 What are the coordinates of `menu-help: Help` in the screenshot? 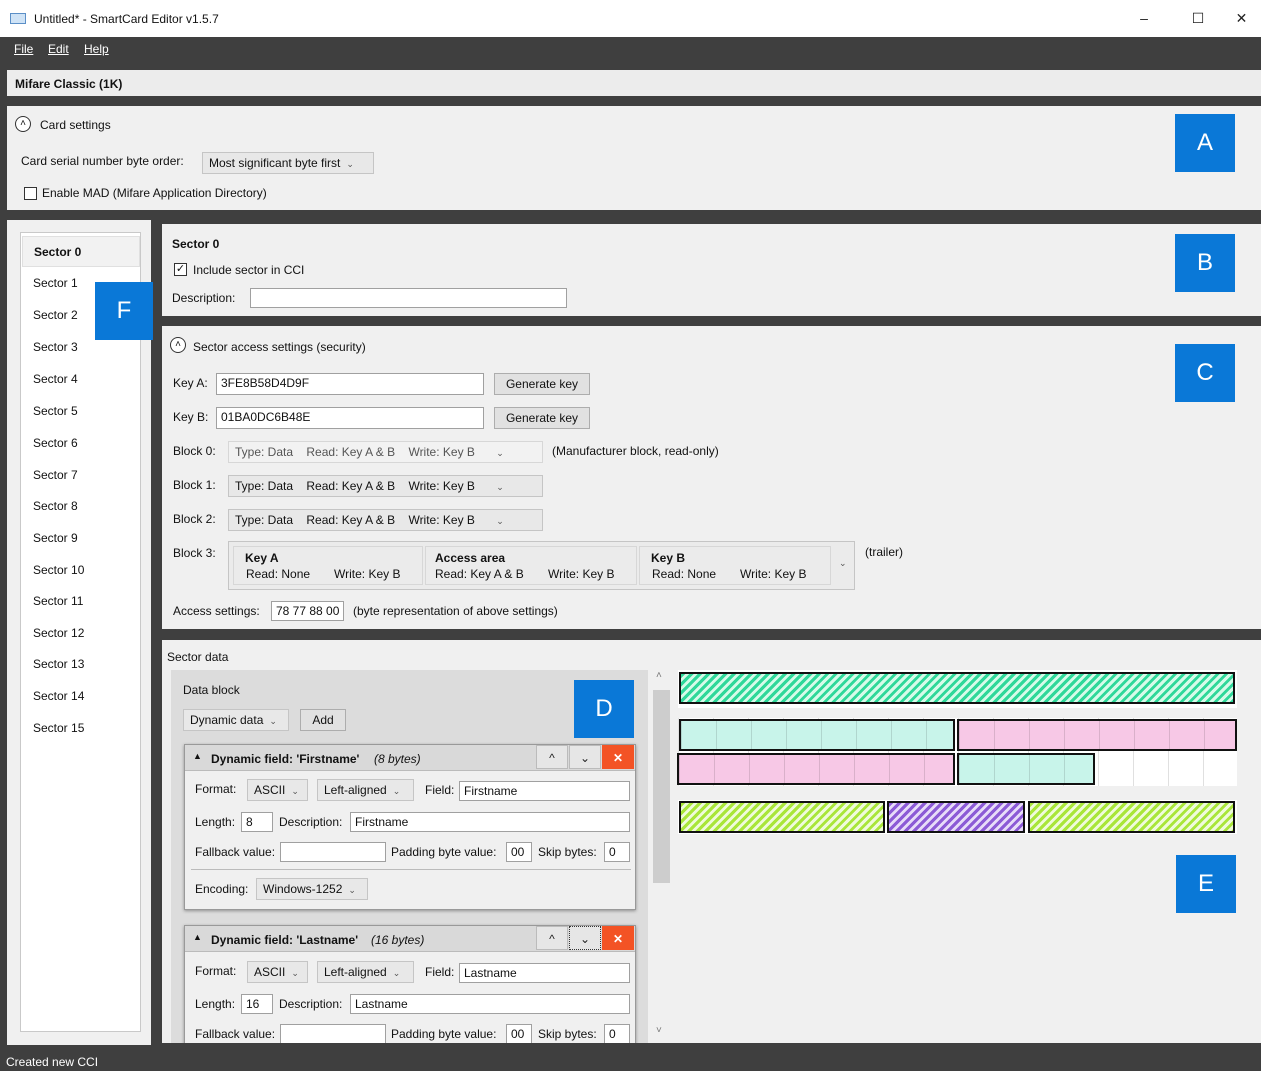 It's located at (96, 49).